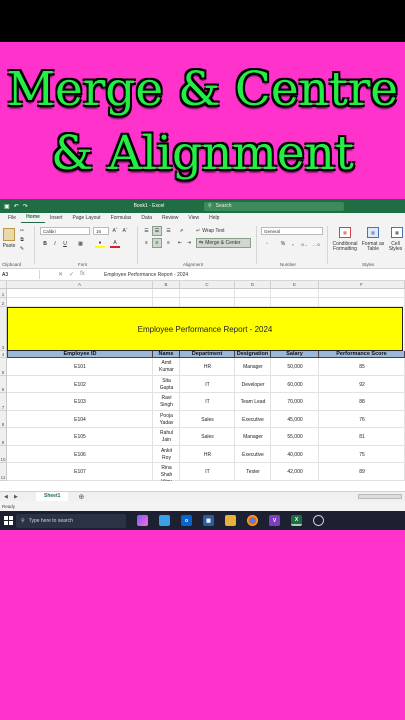  Describe the element at coordinates (295, 419) in the screenshot. I see `table-cell: 45,000` at that location.